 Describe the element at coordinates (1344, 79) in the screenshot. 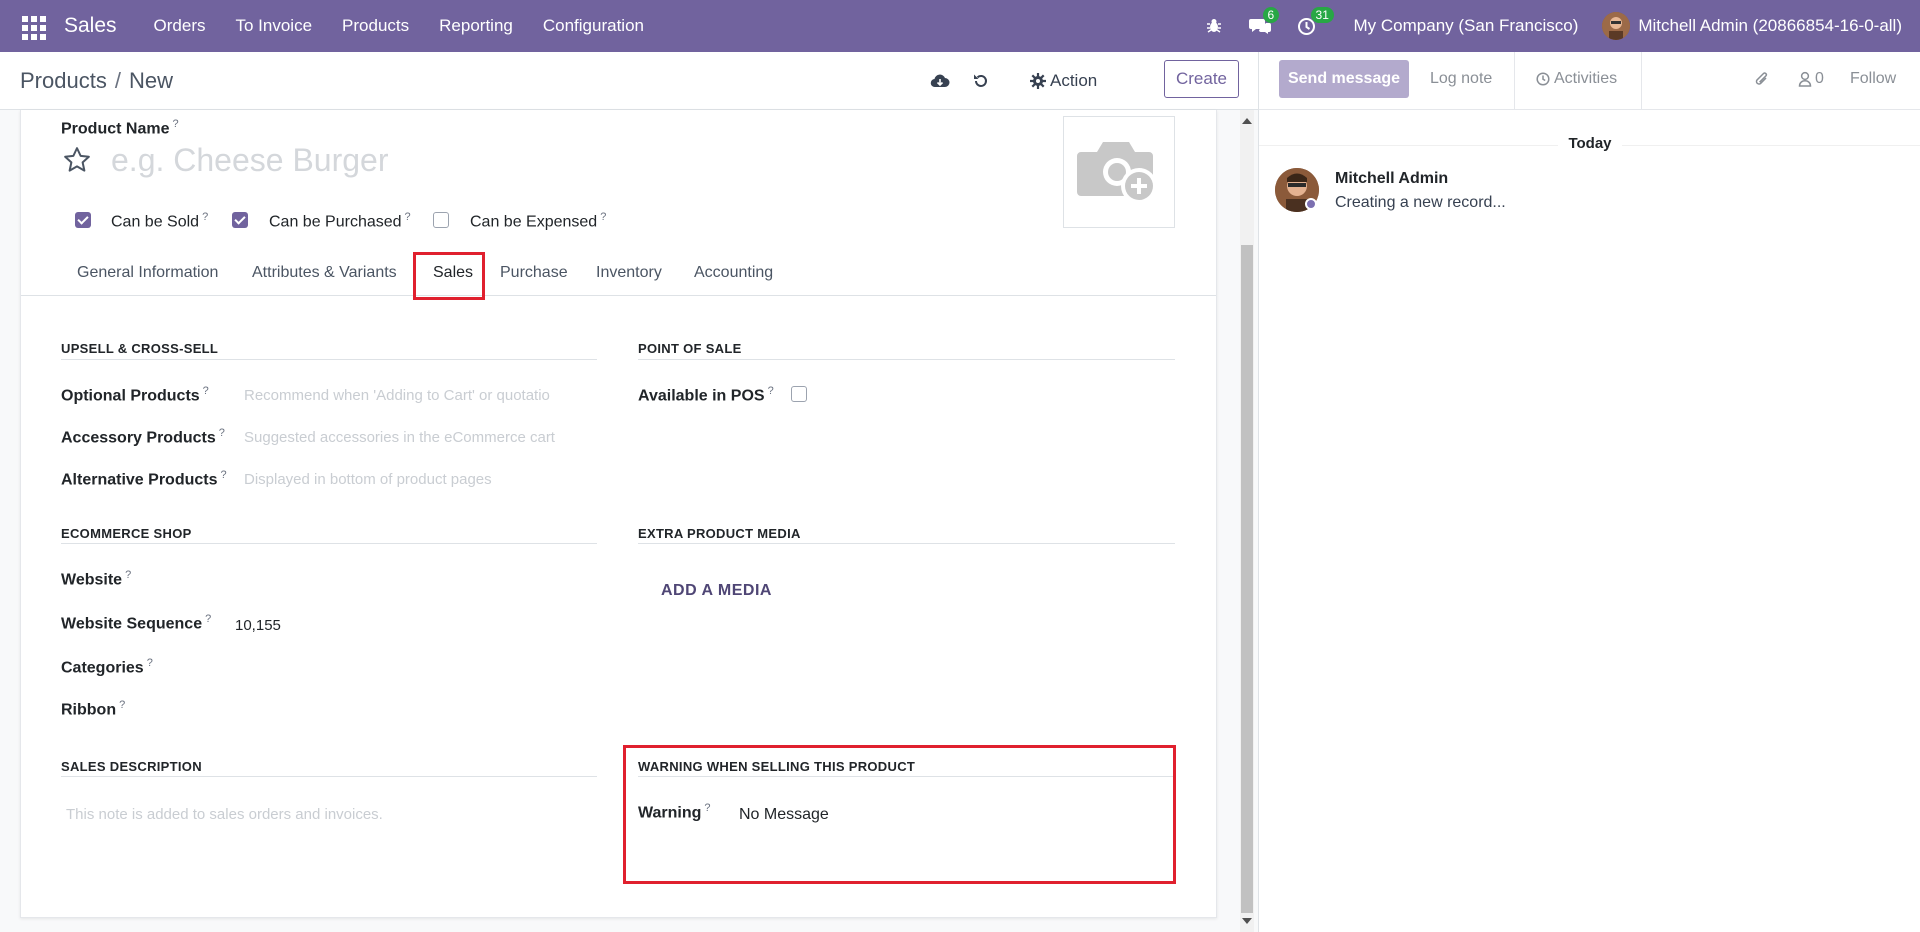

I see `send-message-button: Send message` at that location.